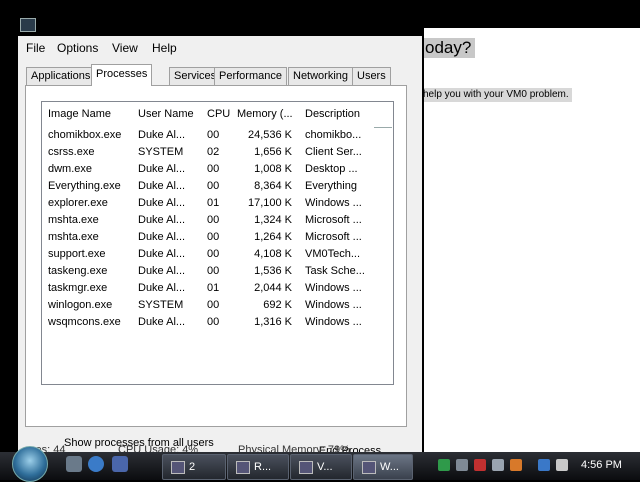 This screenshot has width=640, height=482. Describe the element at coordinates (77, 48) in the screenshot. I see `menu-options: Options` at that location.